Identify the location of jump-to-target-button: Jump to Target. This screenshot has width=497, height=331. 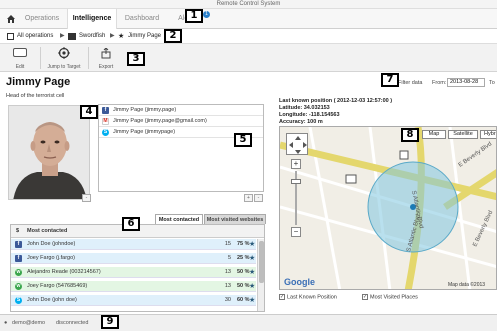
(64, 58).